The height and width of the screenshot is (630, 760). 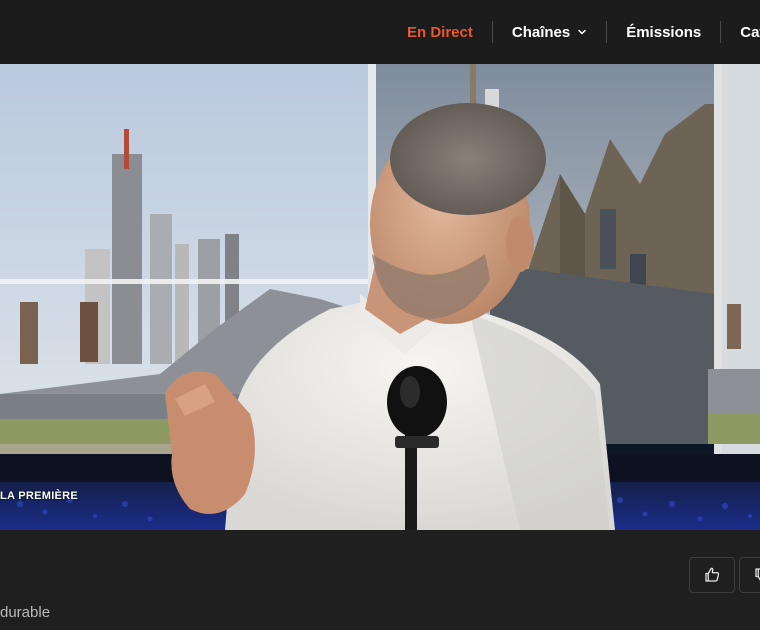 I want to click on like-button, so click(x=712, y=575).